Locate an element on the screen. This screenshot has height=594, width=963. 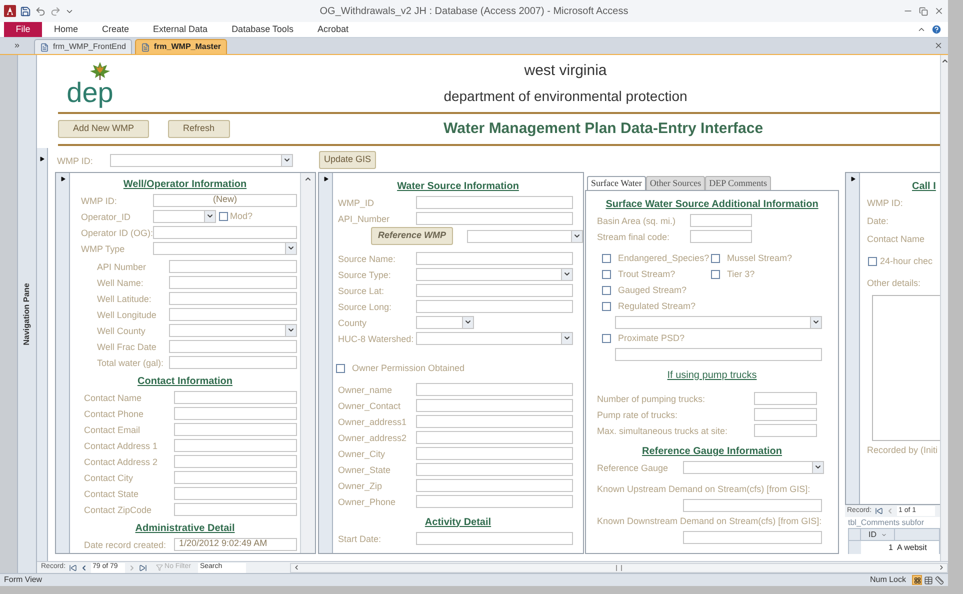
collapse-ribbon-icon is located at coordinates (921, 29).